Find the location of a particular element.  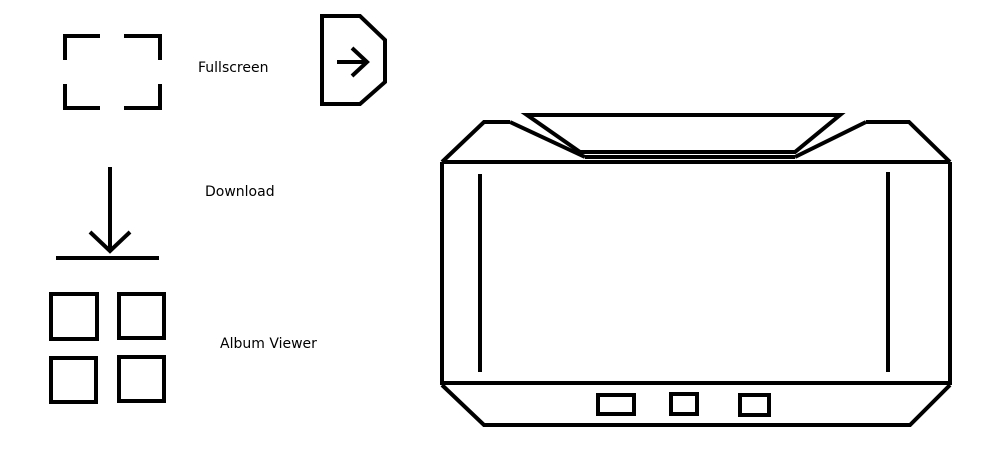

download-icon is located at coordinates (107, 213).